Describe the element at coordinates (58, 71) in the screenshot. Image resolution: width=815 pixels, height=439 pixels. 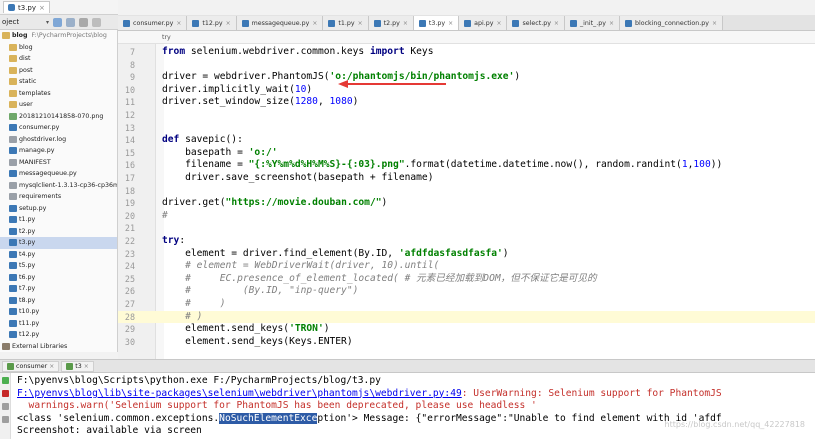
I see `tree-item: post` at that location.